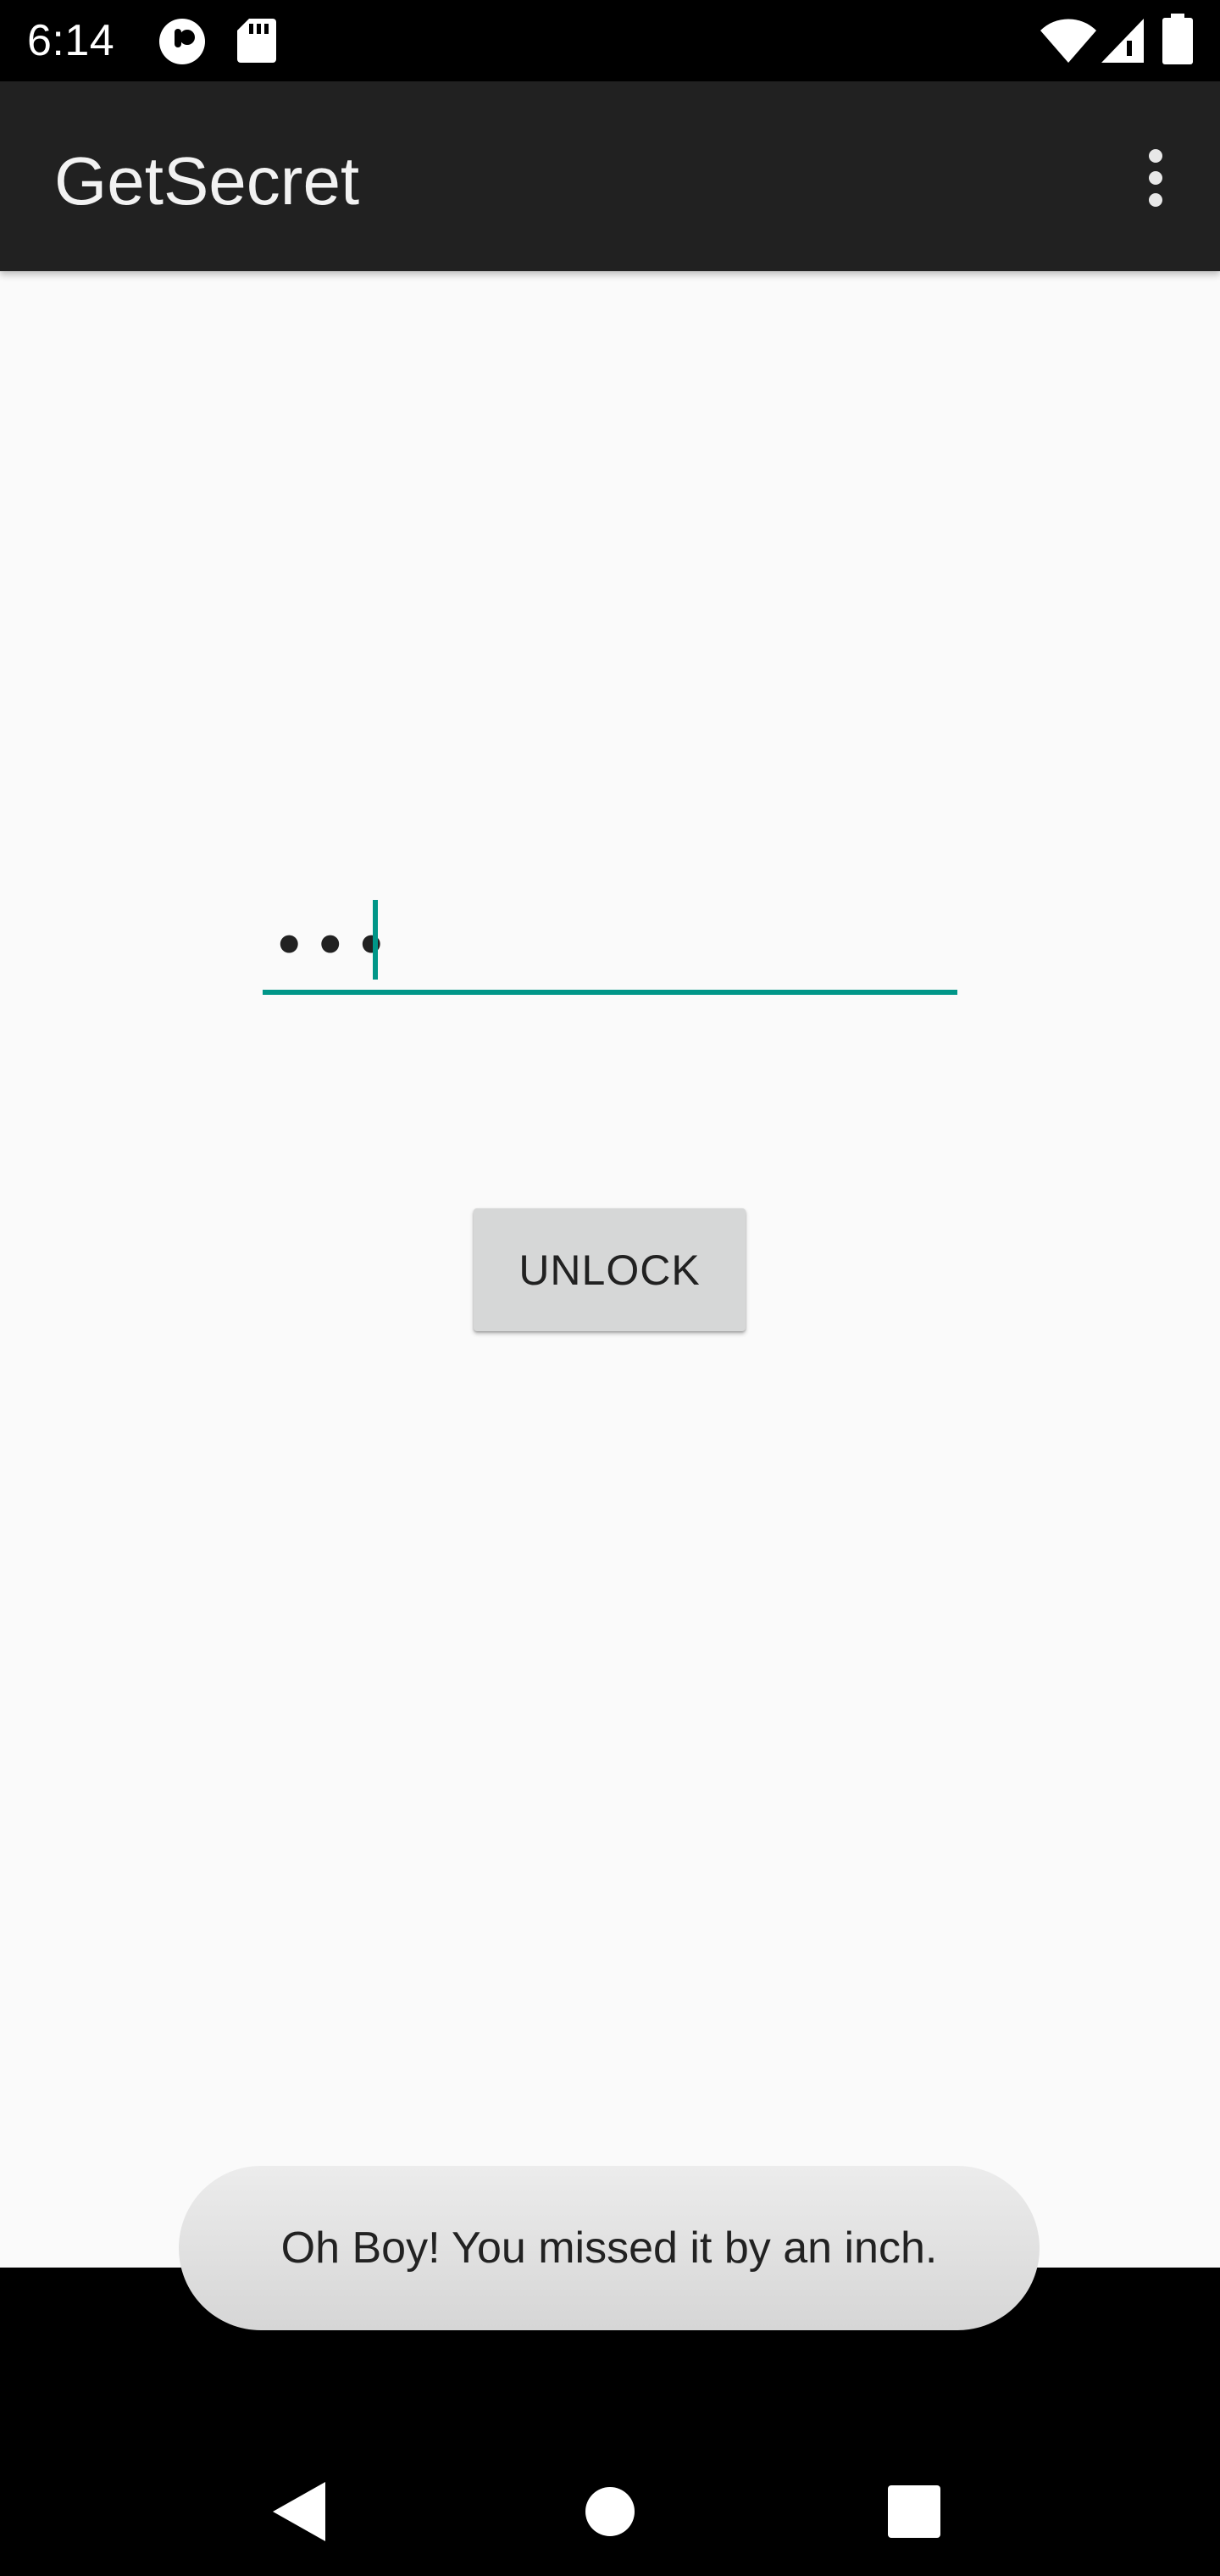 The image size is (1220, 2576). I want to click on status-time: 6:14, so click(71, 40).